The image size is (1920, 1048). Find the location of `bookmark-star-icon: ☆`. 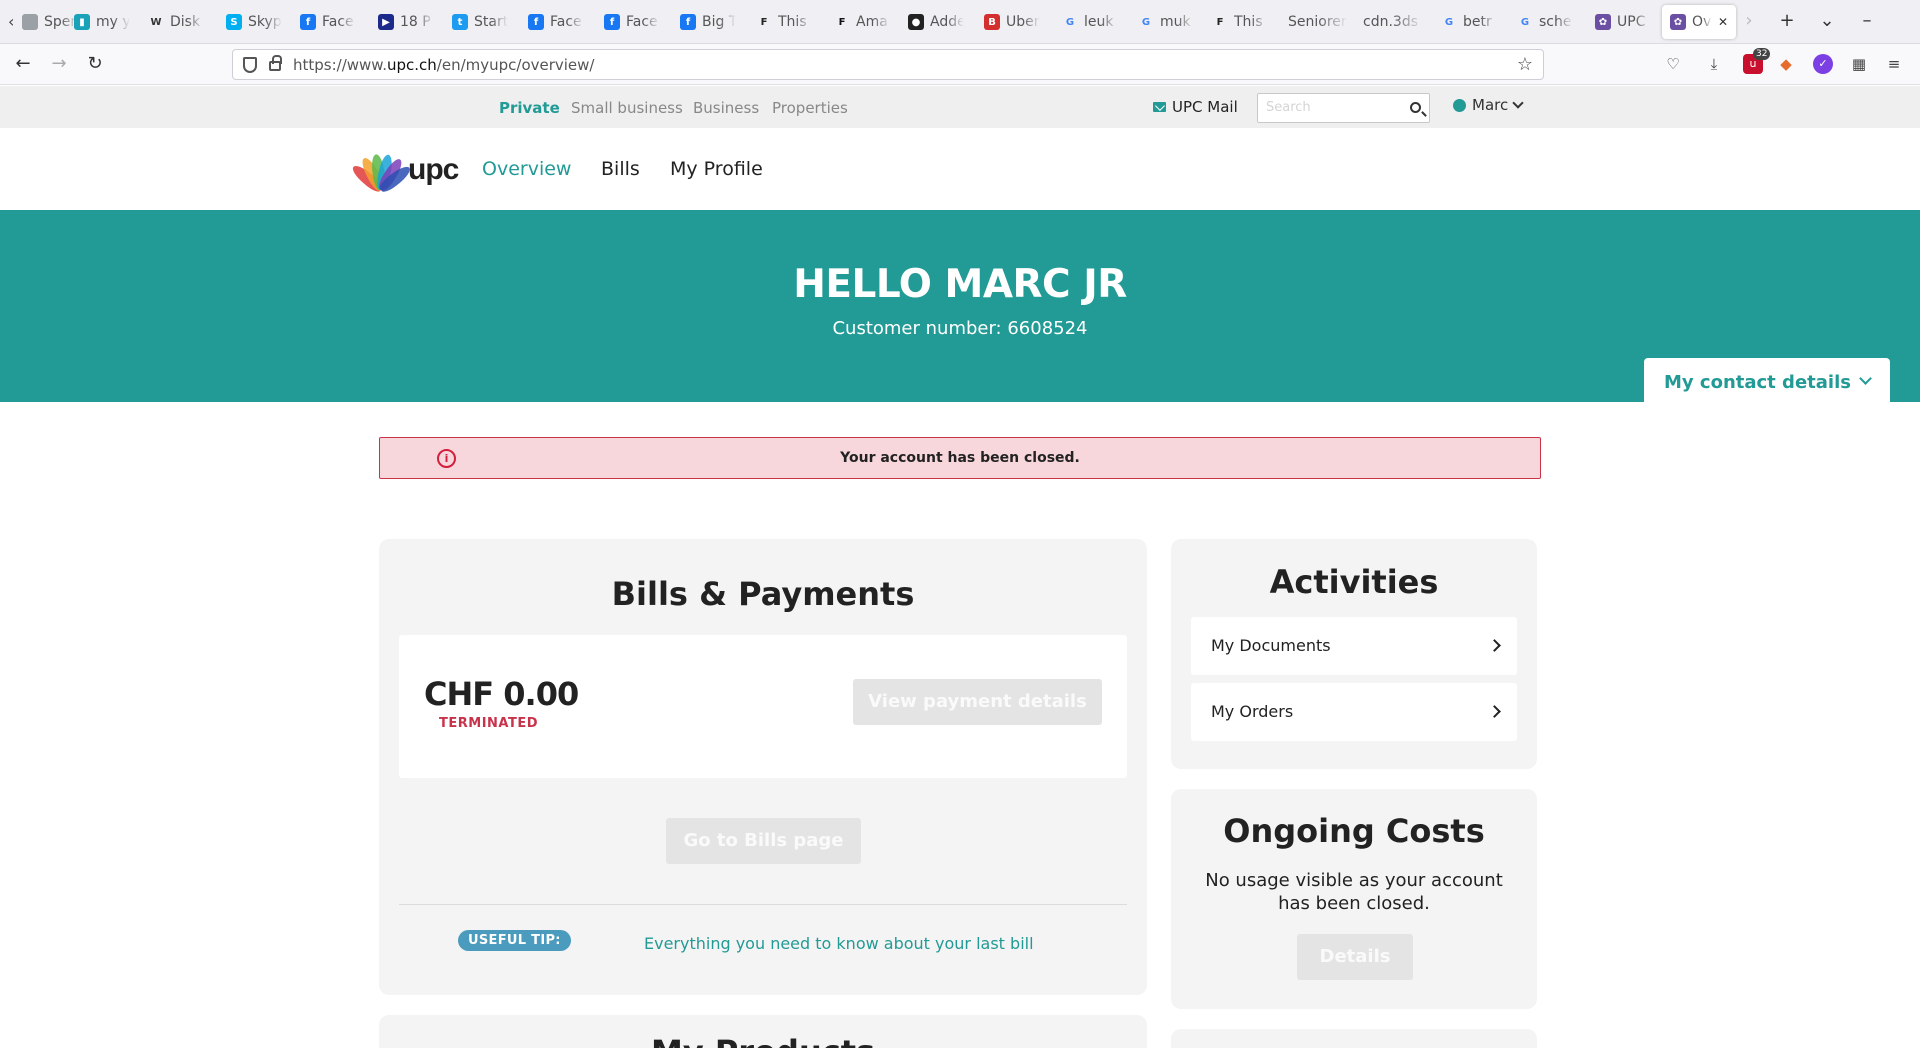

bookmark-star-icon: ☆ is located at coordinates (1525, 64).